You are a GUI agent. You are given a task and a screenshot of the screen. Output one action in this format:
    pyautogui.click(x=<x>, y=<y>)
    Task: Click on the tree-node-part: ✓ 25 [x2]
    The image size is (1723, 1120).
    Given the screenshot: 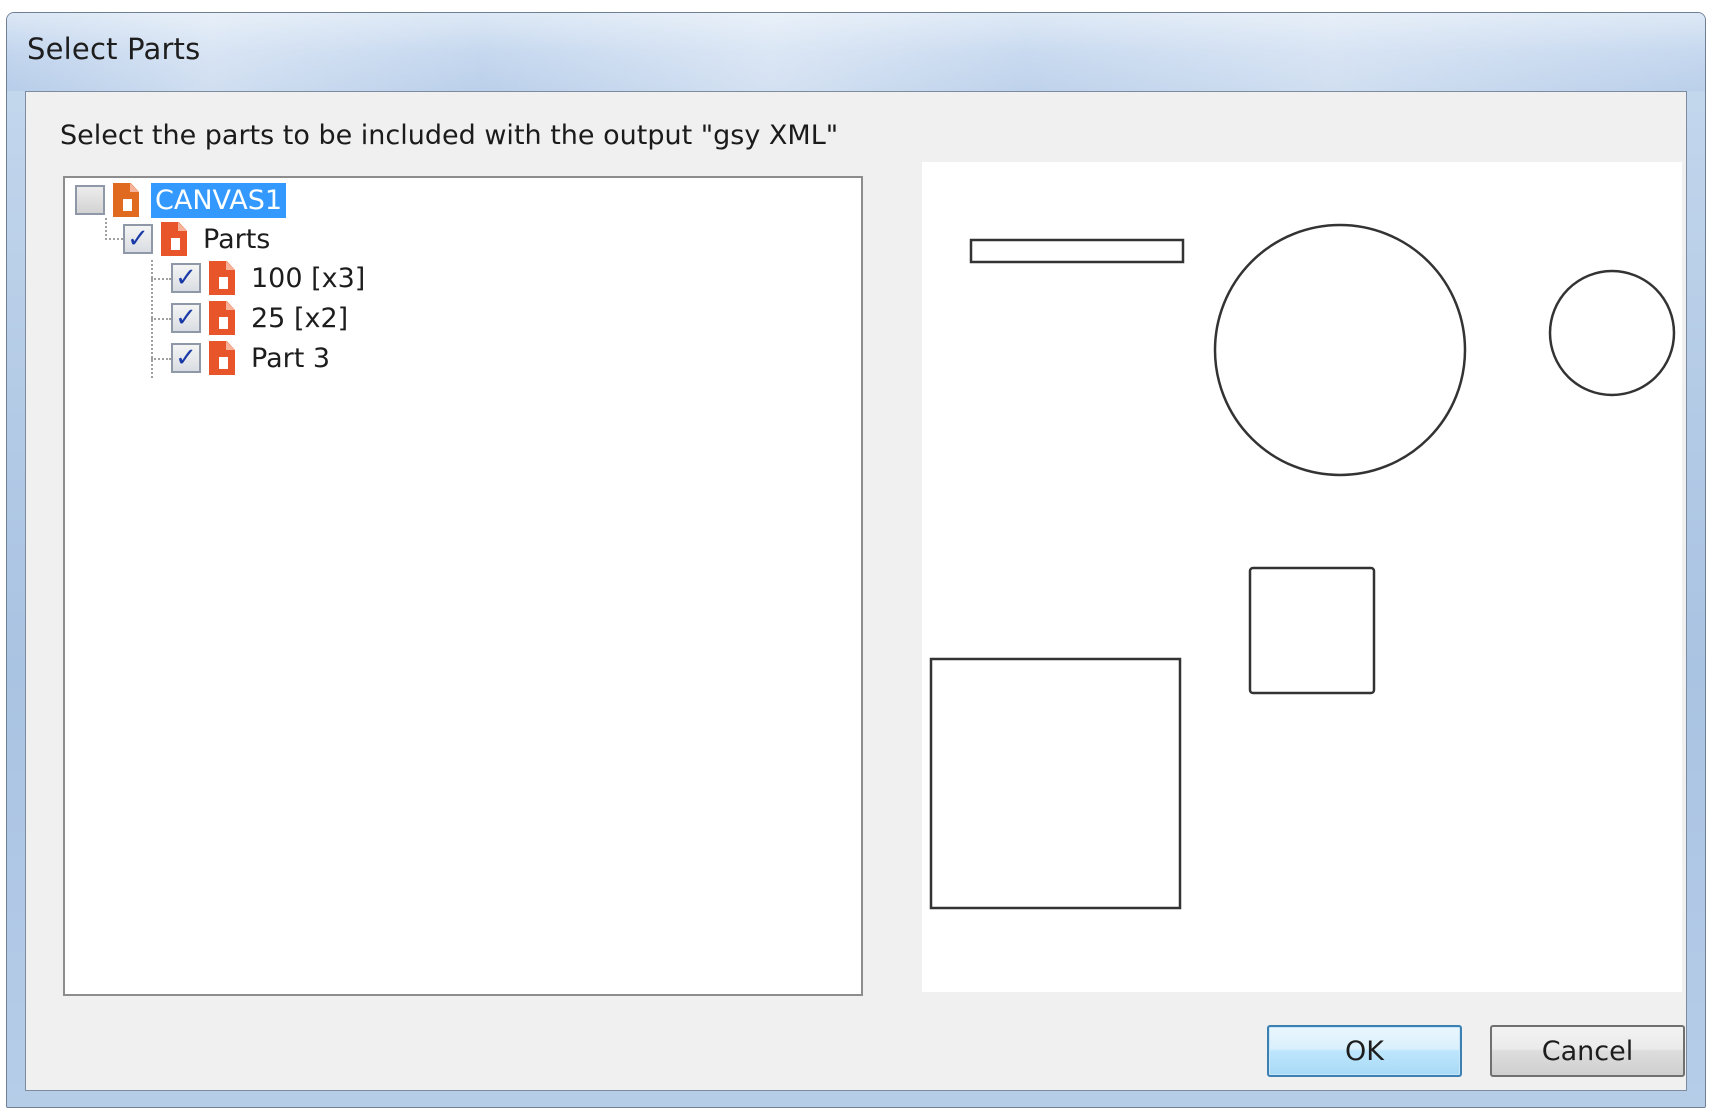 What is the action you would take?
    pyautogui.click(x=261, y=318)
    